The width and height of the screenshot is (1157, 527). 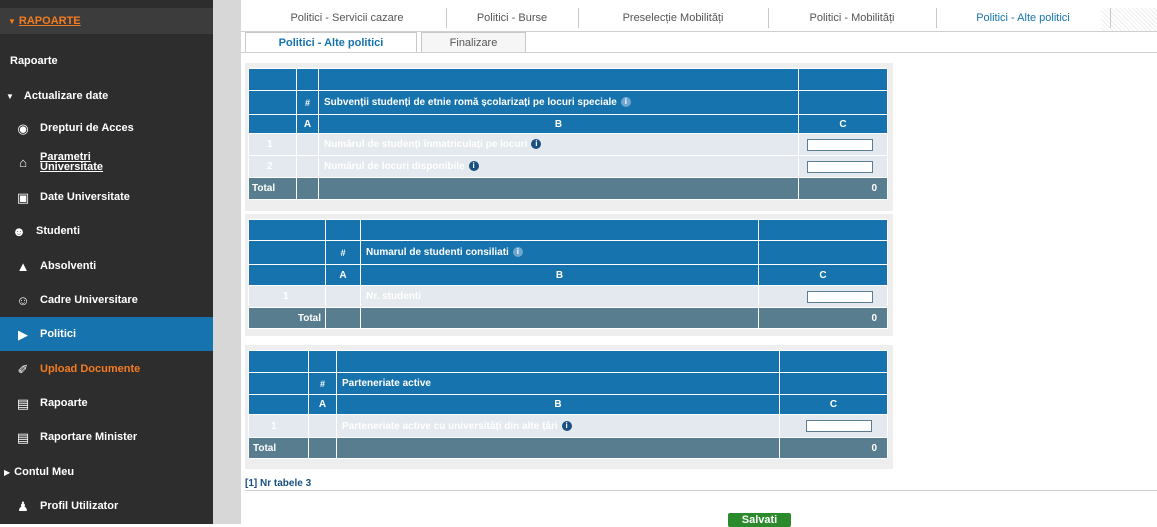 I want to click on car-icon: ▣, so click(x=23, y=197).